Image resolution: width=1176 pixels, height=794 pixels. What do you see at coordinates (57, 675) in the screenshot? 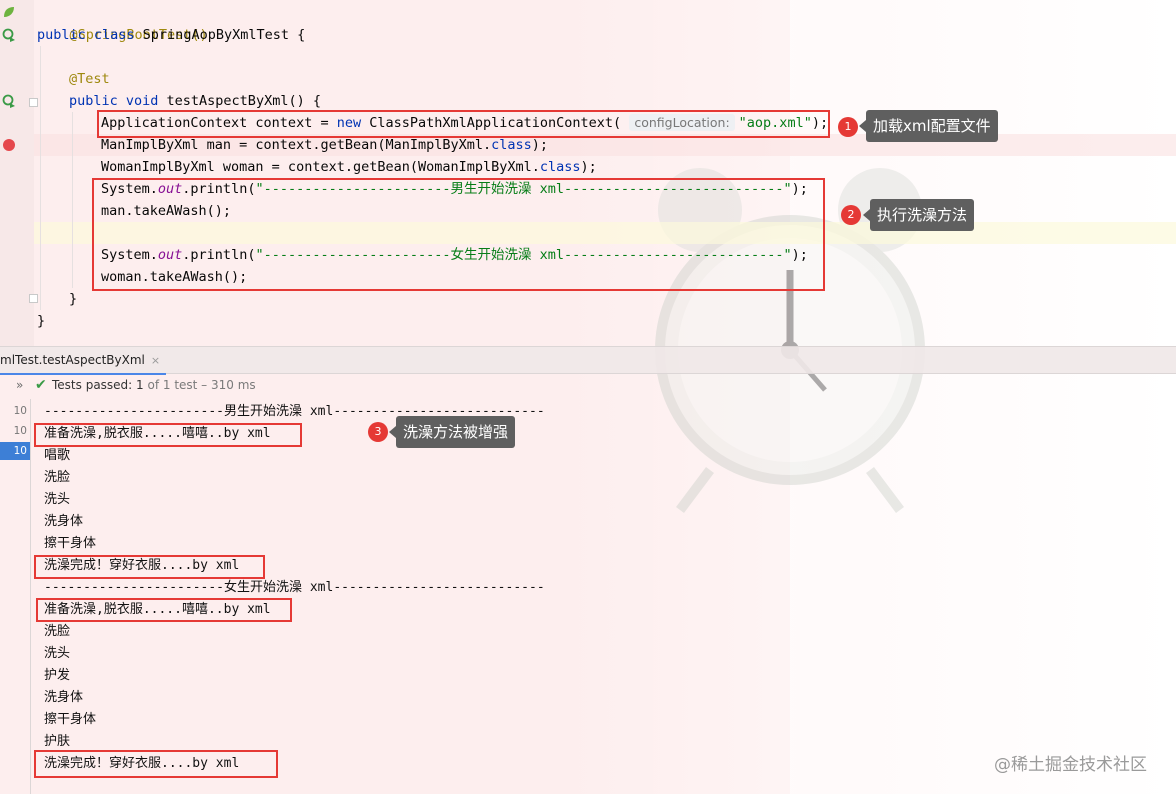
I see `console-line: 护发` at bounding box center [57, 675].